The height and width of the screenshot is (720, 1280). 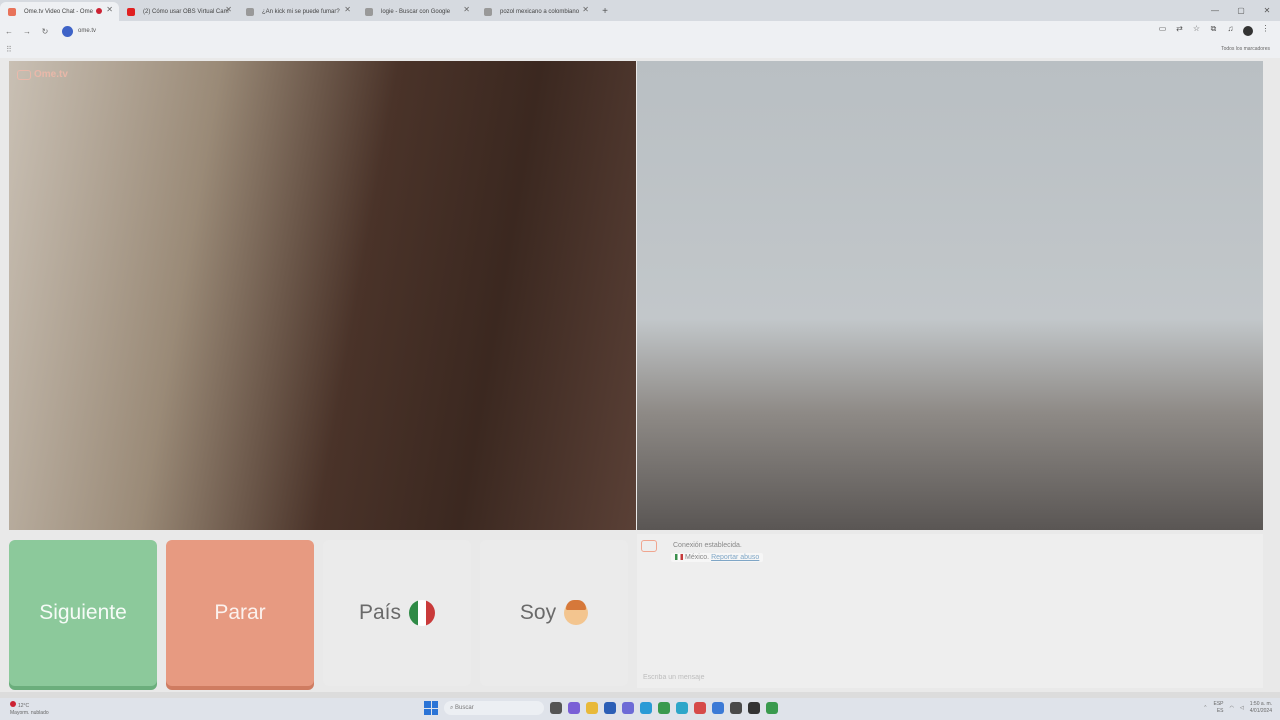 What do you see at coordinates (754, 708) in the screenshot?
I see `obs-icon` at bounding box center [754, 708].